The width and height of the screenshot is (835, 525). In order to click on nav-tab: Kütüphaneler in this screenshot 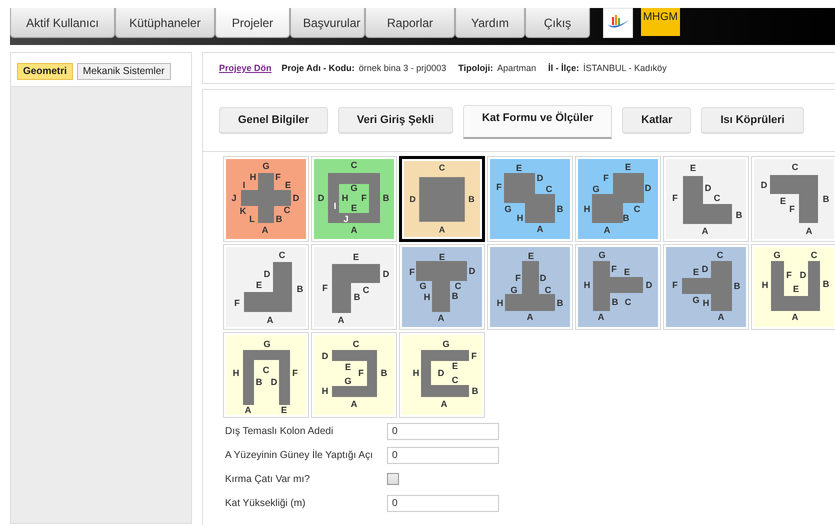, I will do `click(165, 23)`.